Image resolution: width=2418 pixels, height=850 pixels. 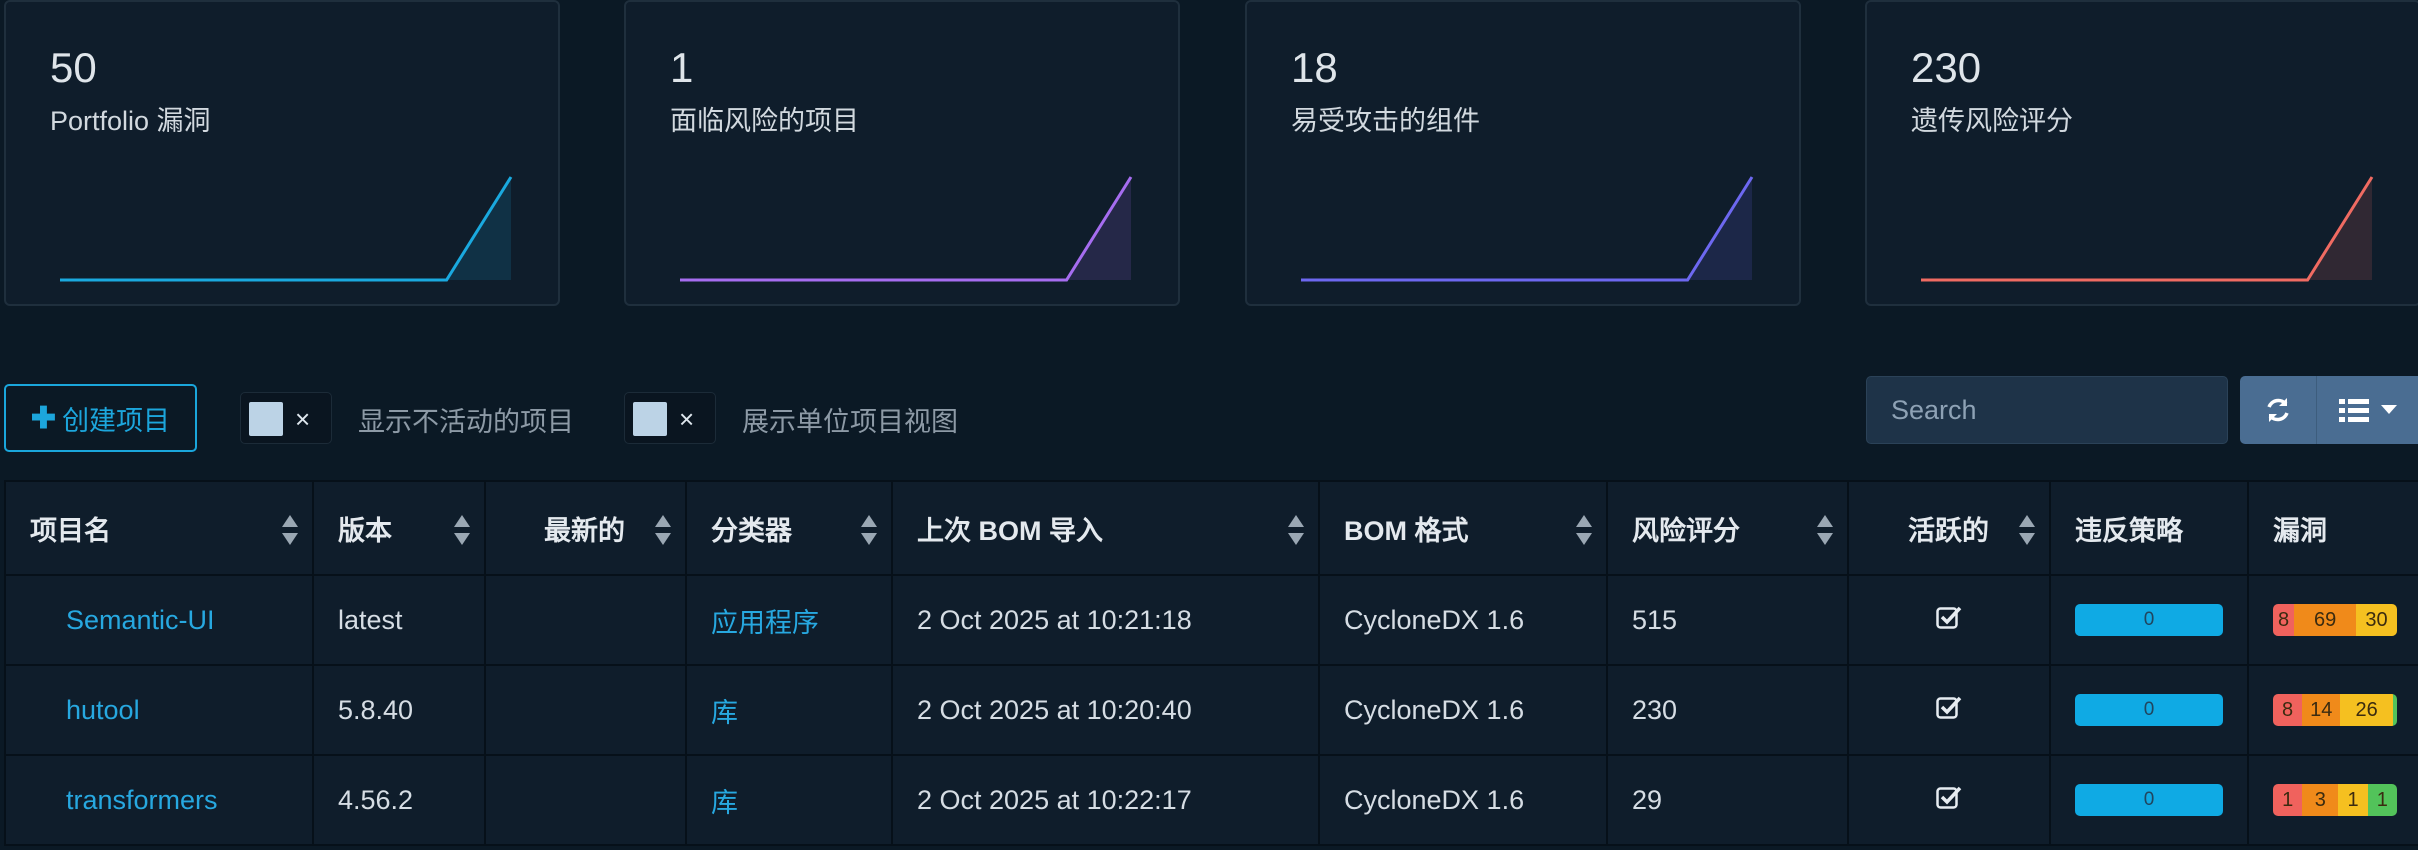 I want to click on toggle-box, so click(x=650, y=419).